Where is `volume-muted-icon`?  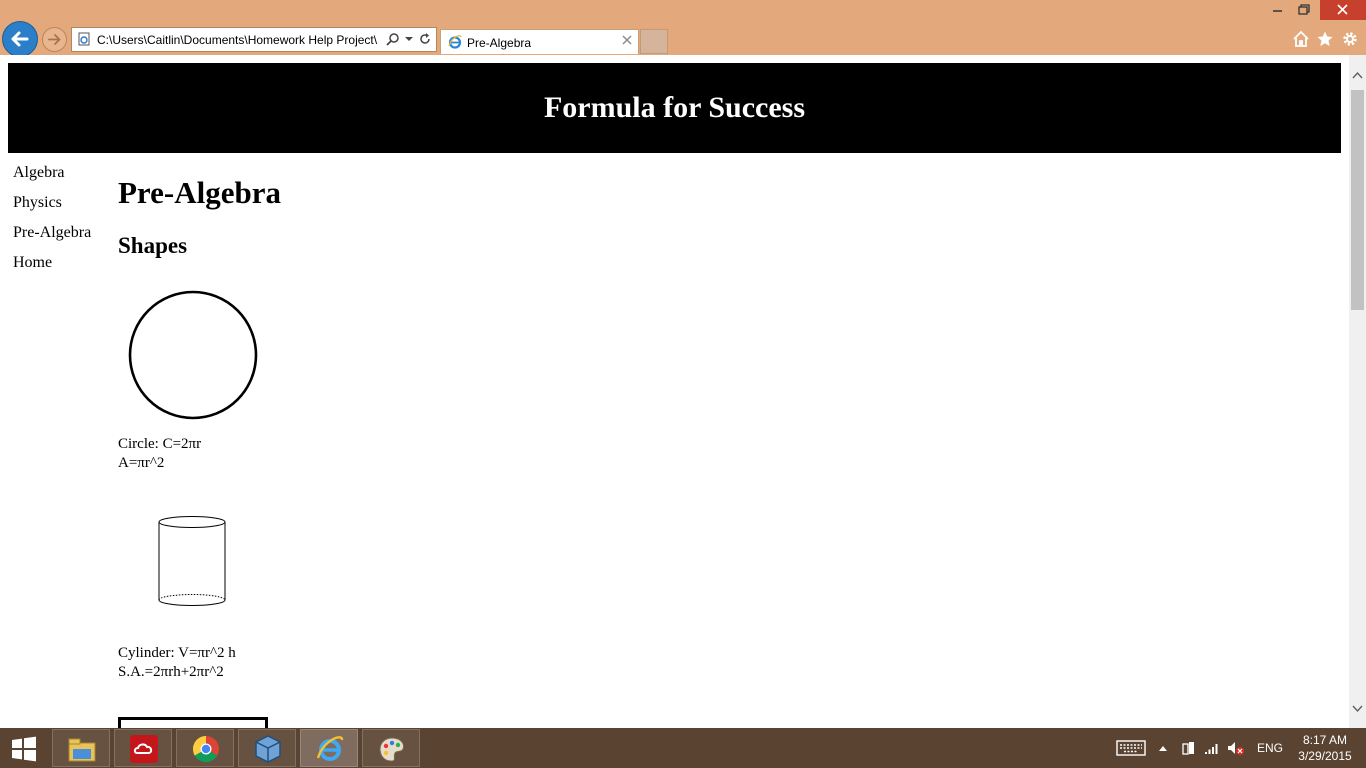
volume-muted-icon is located at coordinates (1236, 748).